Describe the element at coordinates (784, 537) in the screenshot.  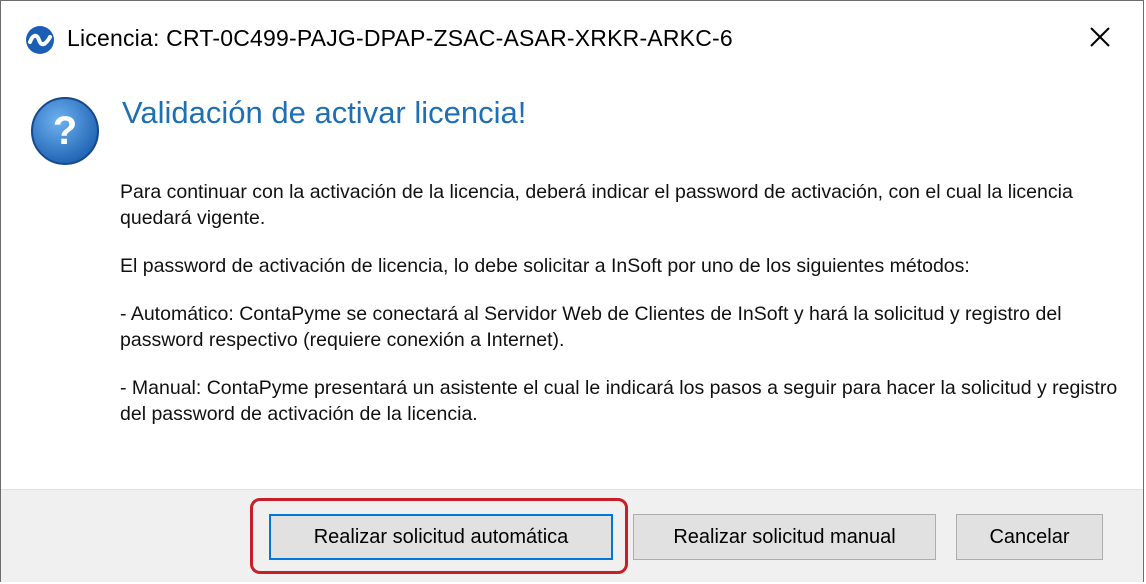
I see `manual-request-button: Realizar solicitud manual` at that location.